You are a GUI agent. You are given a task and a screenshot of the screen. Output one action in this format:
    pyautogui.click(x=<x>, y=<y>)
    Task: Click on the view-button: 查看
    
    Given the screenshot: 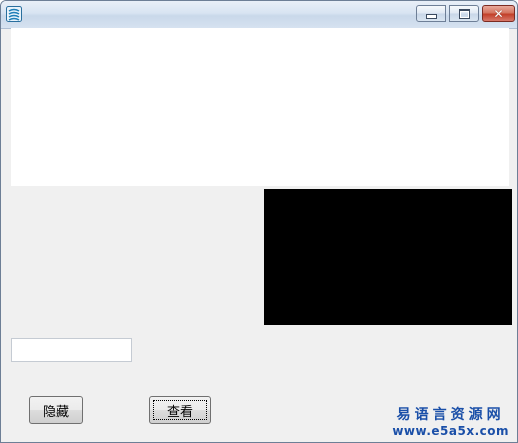 What is the action you would take?
    pyautogui.click(x=180, y=410)
    